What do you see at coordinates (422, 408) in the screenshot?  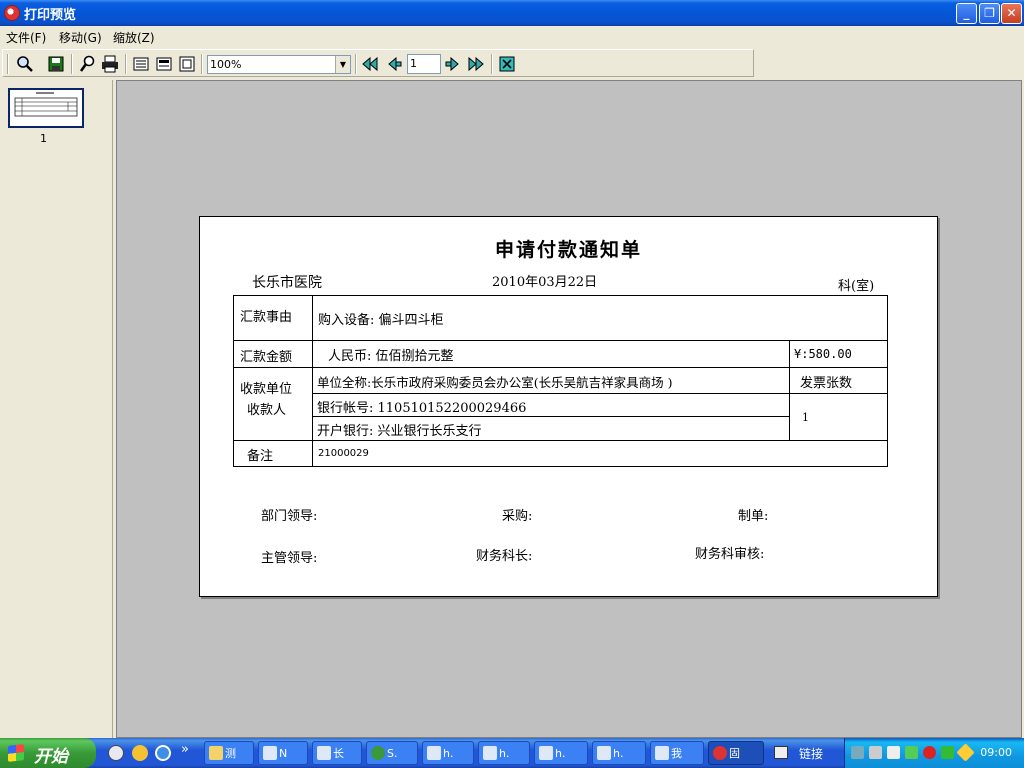 I see `bank-account: 银行帐号: 110510152200029466` at bounding box center [422, 408].